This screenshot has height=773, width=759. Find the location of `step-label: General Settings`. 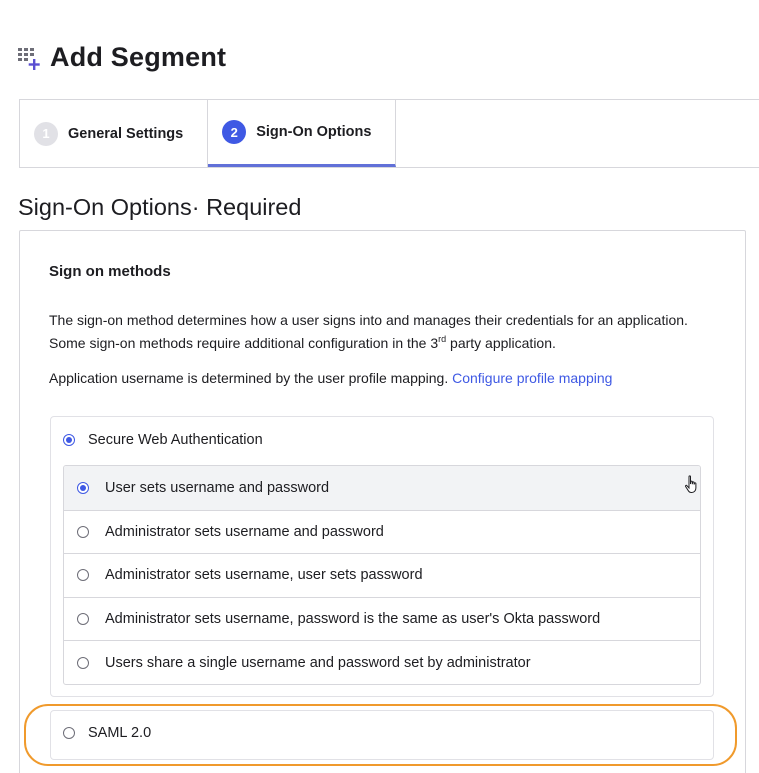

step-label: General Settings is located at coordinates (126, 133).